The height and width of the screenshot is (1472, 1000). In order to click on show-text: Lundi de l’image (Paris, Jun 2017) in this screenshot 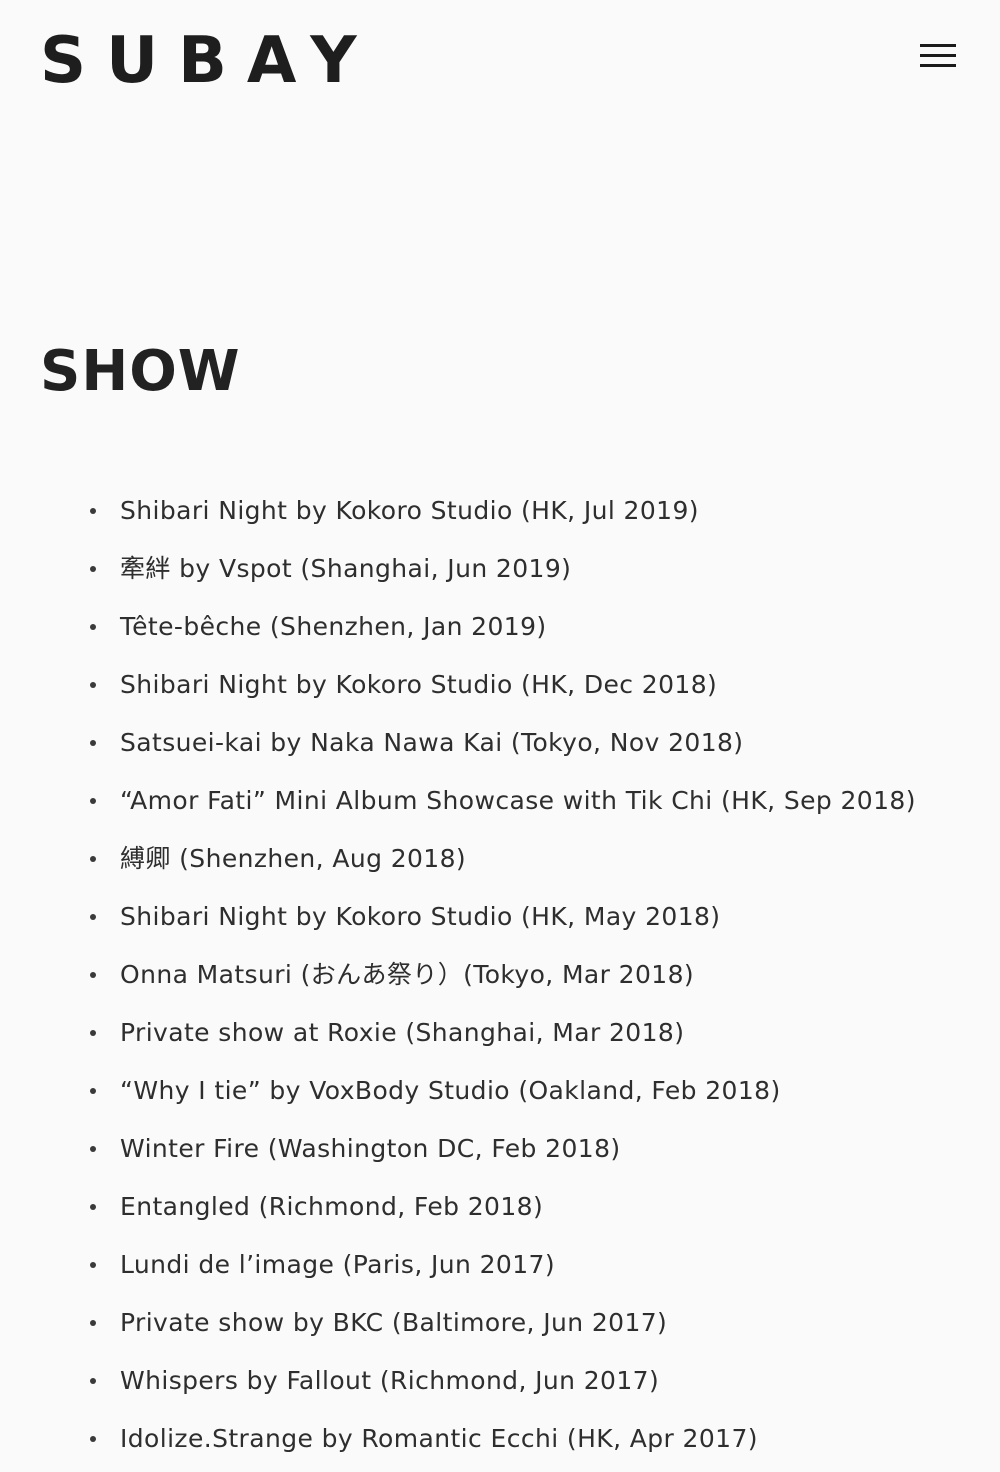, I will do `click(337, 1264)`.